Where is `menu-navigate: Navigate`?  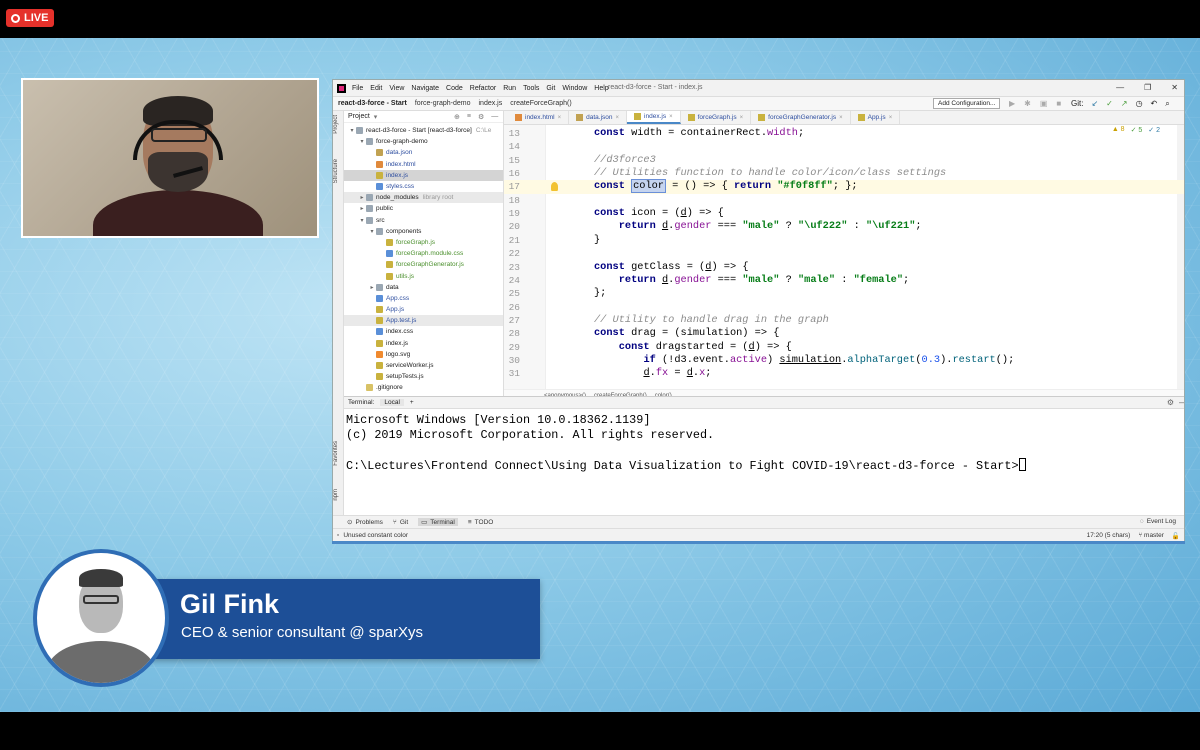 menu-navigate: Navigate is located at coordinates (425, 88).